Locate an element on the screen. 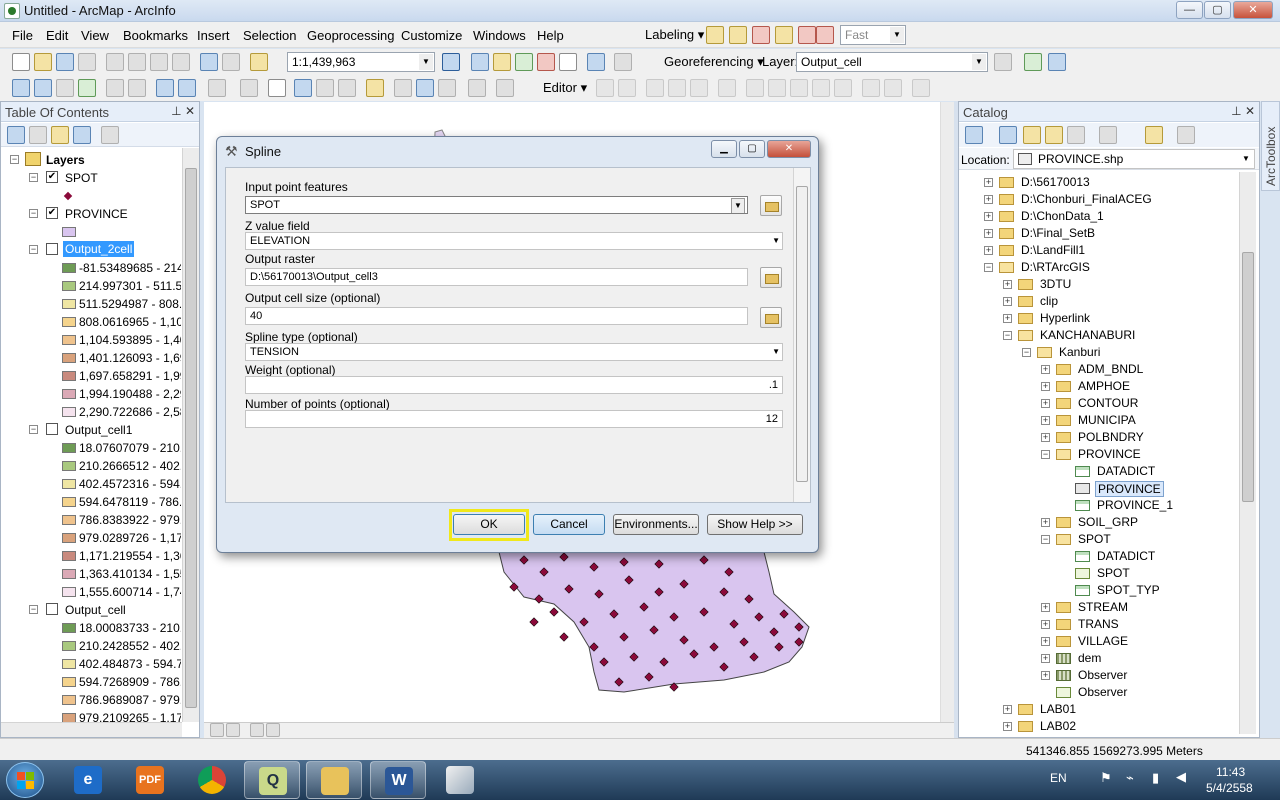 The width and height of the screenshot is (1280, 800). pause-drawing-icon is located at coordinates (273, 730).